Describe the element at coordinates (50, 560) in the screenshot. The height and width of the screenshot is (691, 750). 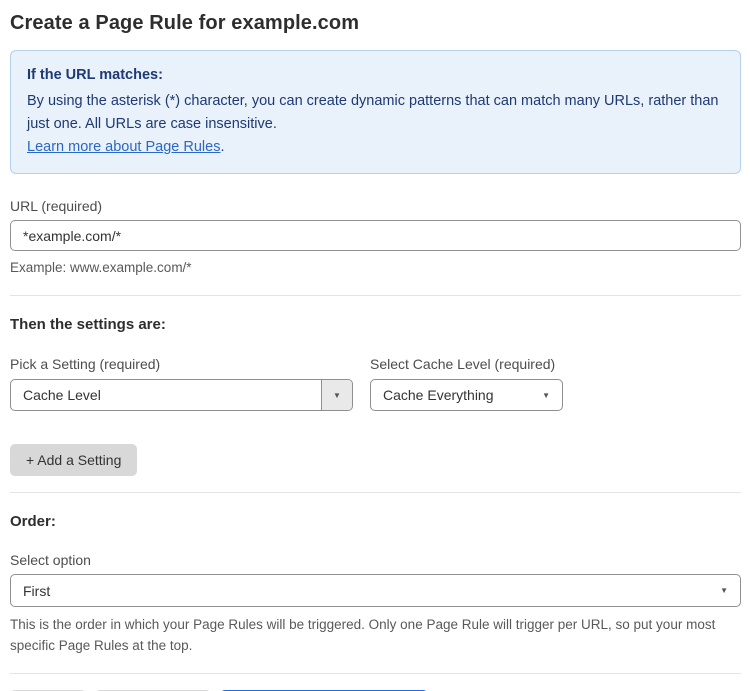
I see `order-select-label: Select option` at that location.